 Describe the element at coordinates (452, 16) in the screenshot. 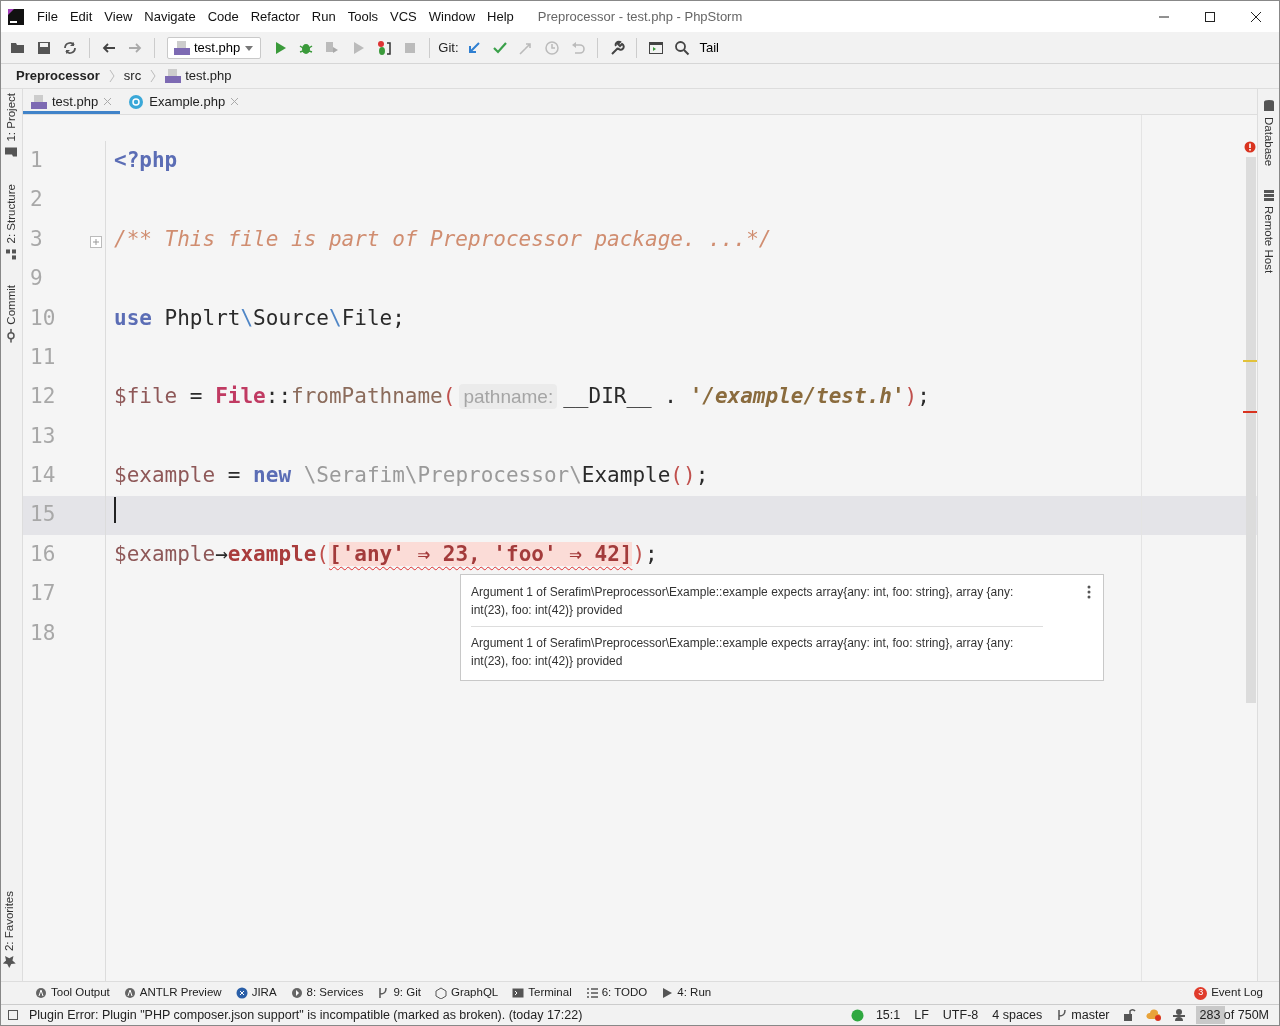

I see `menu-item: Window` at that location.